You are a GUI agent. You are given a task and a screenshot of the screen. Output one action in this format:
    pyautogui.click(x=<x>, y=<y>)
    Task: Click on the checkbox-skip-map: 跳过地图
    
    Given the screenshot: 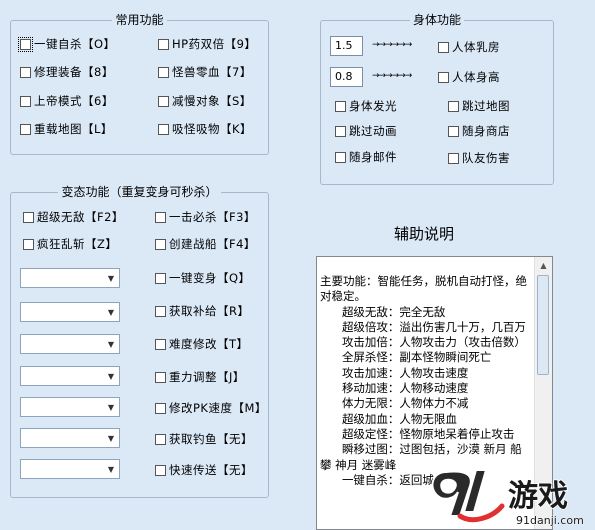 What is the action you would take?
    pyautogui.click(x=479, y=106)
    